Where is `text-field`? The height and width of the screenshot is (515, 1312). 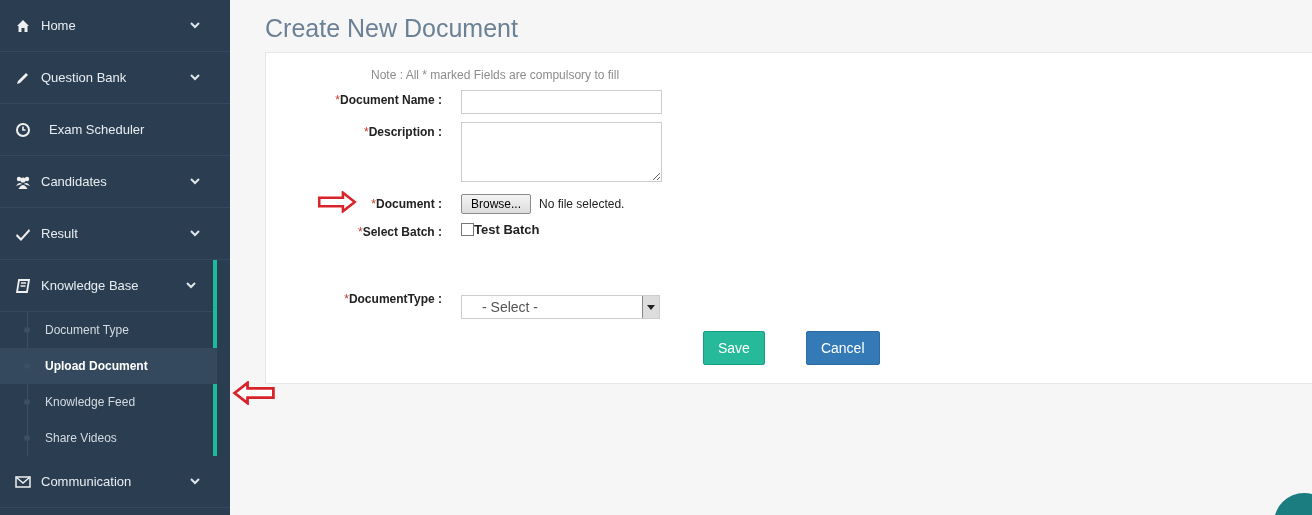 text-field is located at coordinates (561, 102).